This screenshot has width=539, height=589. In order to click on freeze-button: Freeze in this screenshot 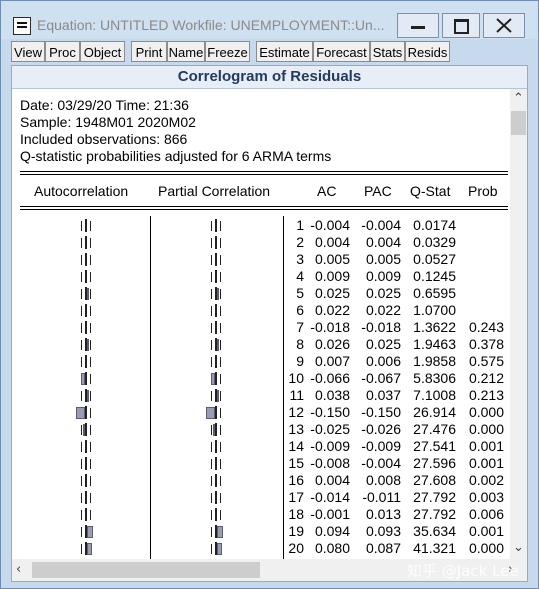, I will do `click(227, 51)`.